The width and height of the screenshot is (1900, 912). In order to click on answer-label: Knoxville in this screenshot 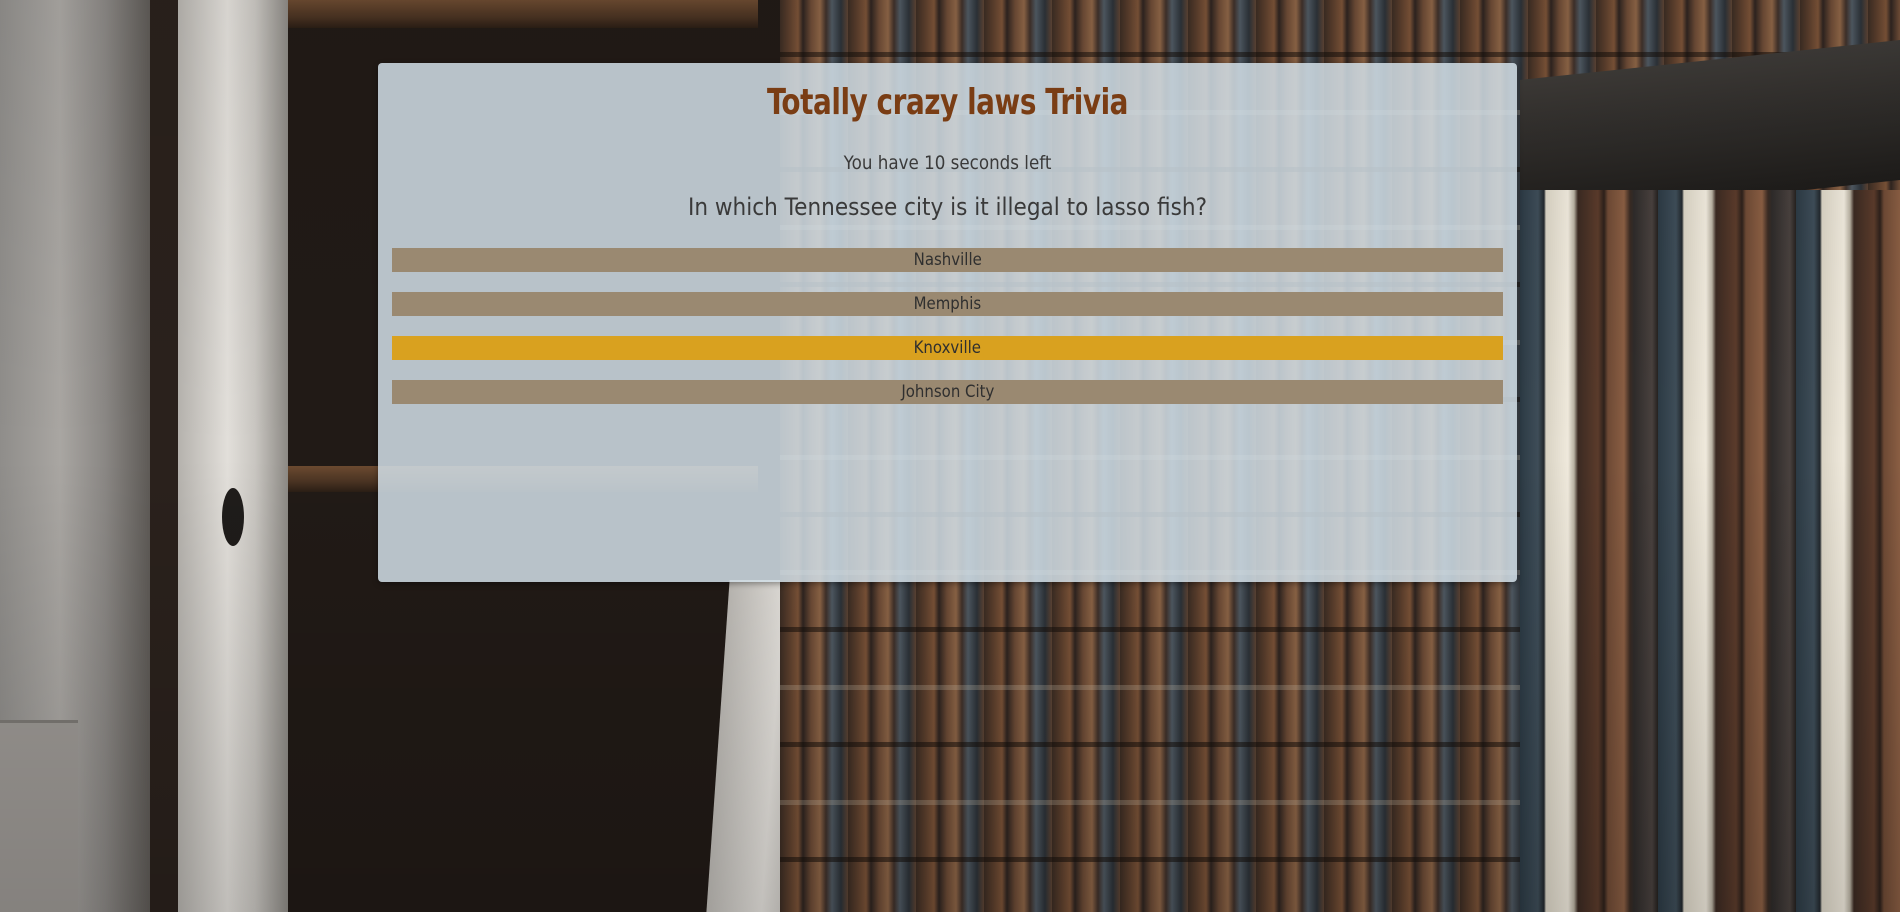, I will do `click(947, 348)`.